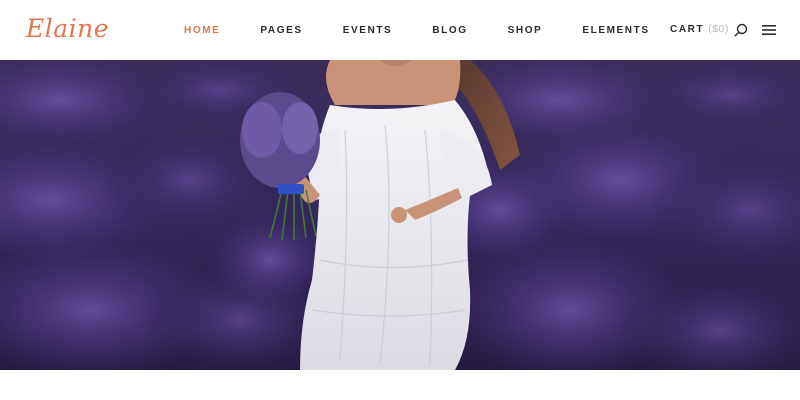 The height and width of the screenshot is (400, 800). What do you see at coordinates (449, 30) in the screenshot?
I see `nav-item-blog: BLOG` at bounding box center [449, 30].